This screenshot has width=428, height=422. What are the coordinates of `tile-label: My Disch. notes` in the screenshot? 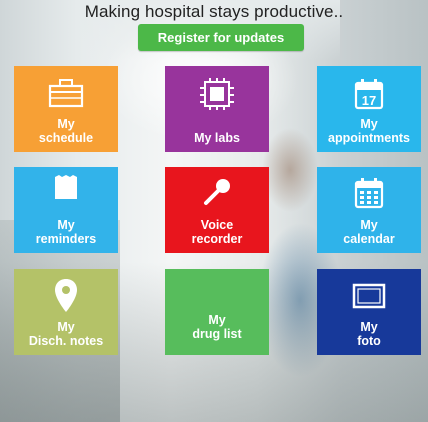 It's located at (66, 334).